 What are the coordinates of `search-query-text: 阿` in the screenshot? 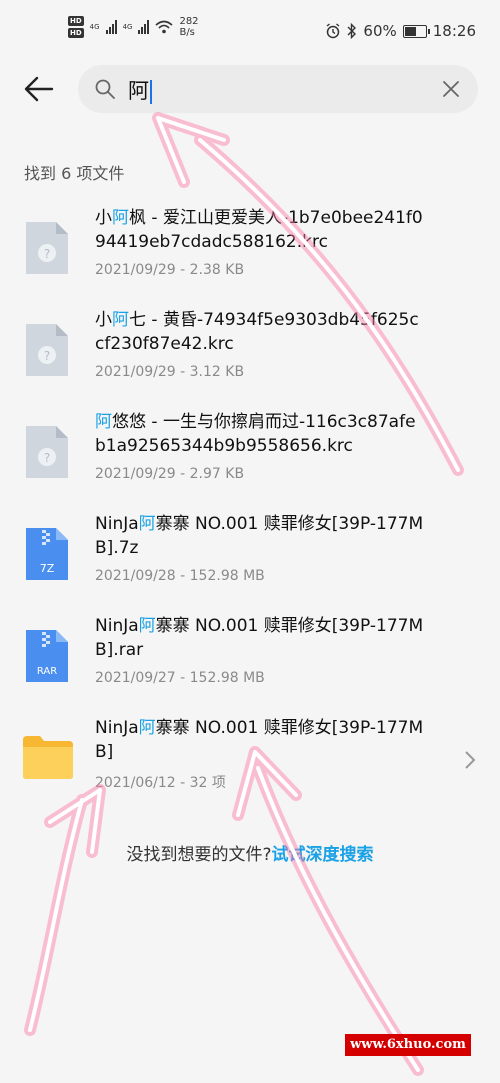 It's located at (138, 91).